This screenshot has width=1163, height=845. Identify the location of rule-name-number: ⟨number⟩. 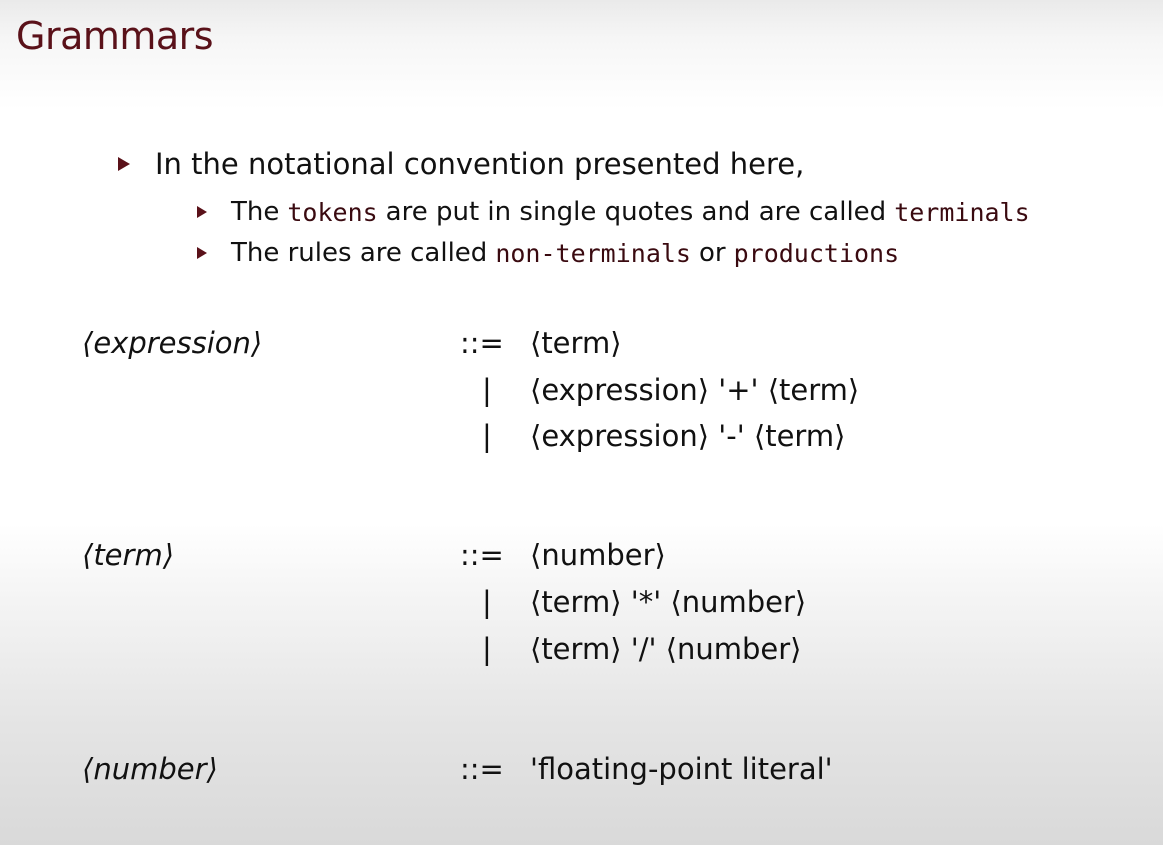
(150, 769).